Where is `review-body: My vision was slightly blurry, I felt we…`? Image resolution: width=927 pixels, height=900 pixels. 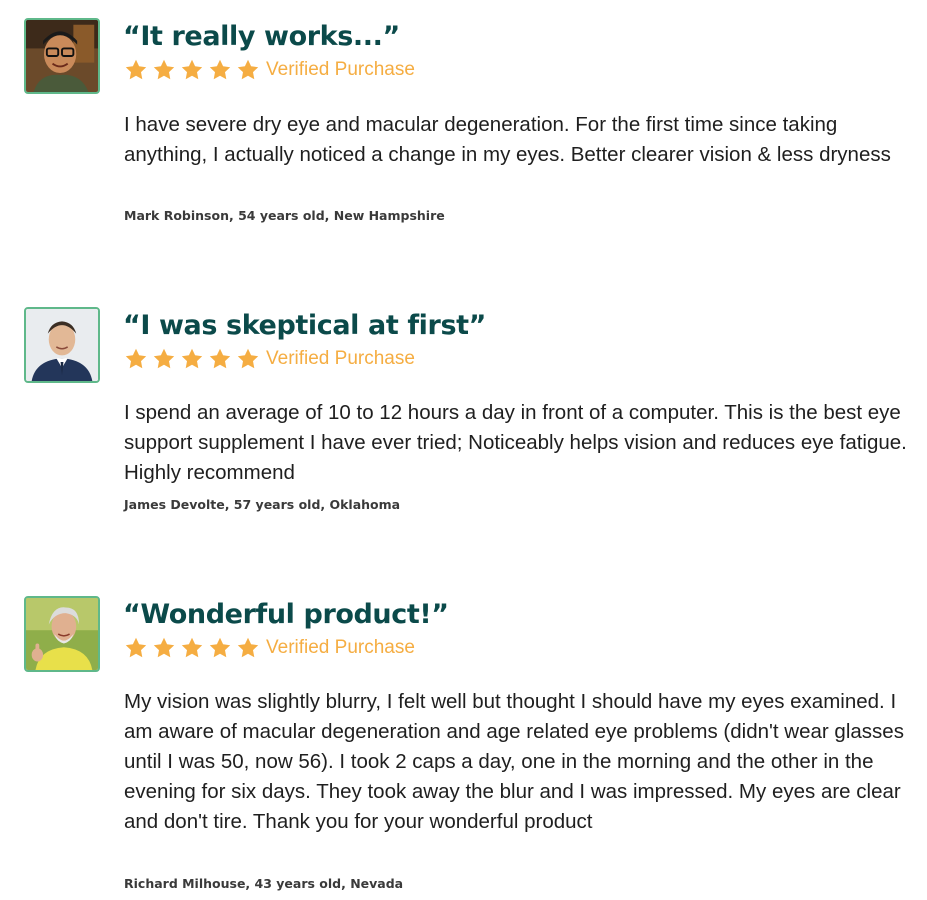 review-body: My vision was slightly blurry, I felt we… is located at coordinates (514, 761).